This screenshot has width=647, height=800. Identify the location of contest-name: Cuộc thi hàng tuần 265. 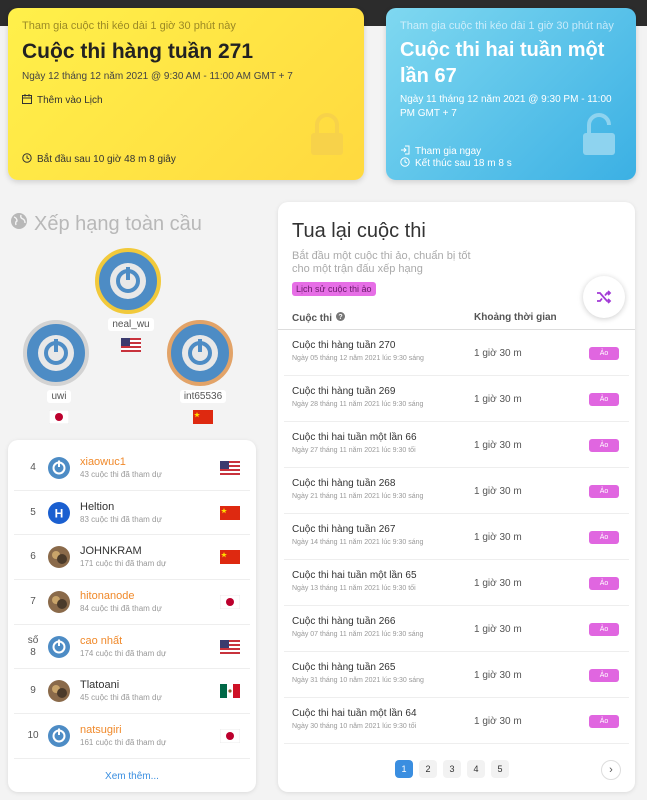
(343, 667).